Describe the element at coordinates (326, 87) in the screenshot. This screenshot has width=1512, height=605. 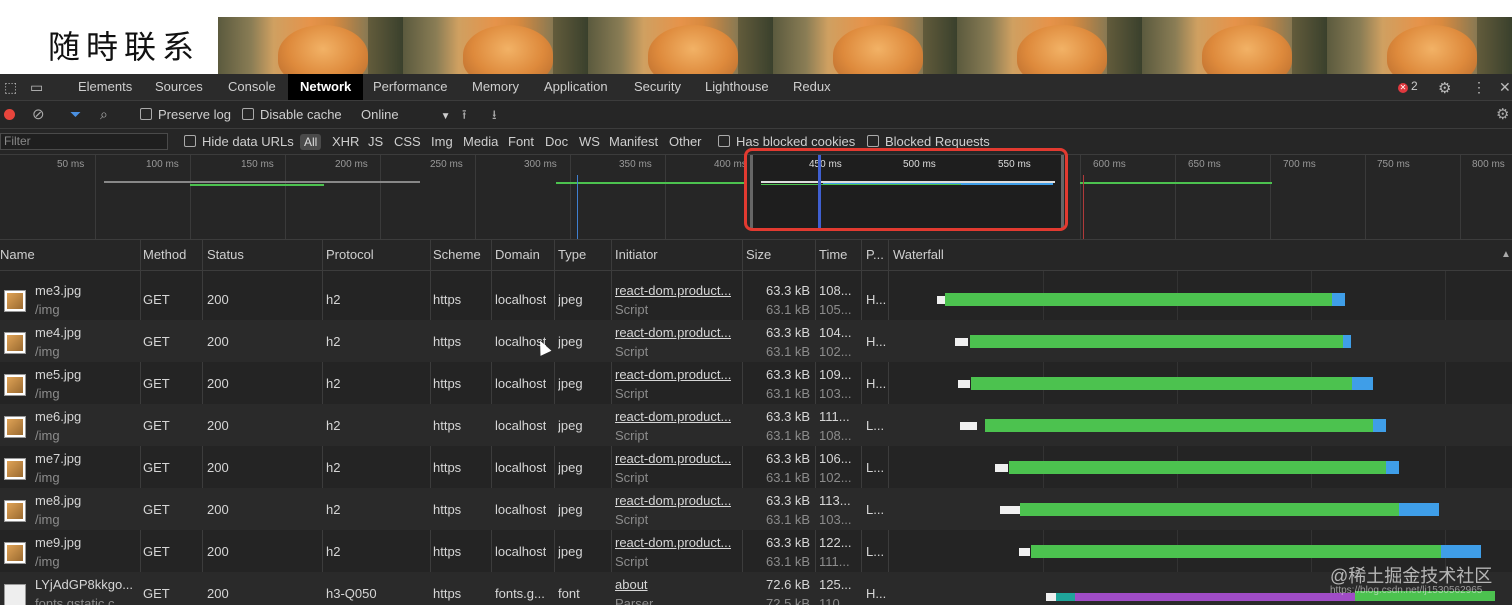
I see `tab-network: Network` at that location.